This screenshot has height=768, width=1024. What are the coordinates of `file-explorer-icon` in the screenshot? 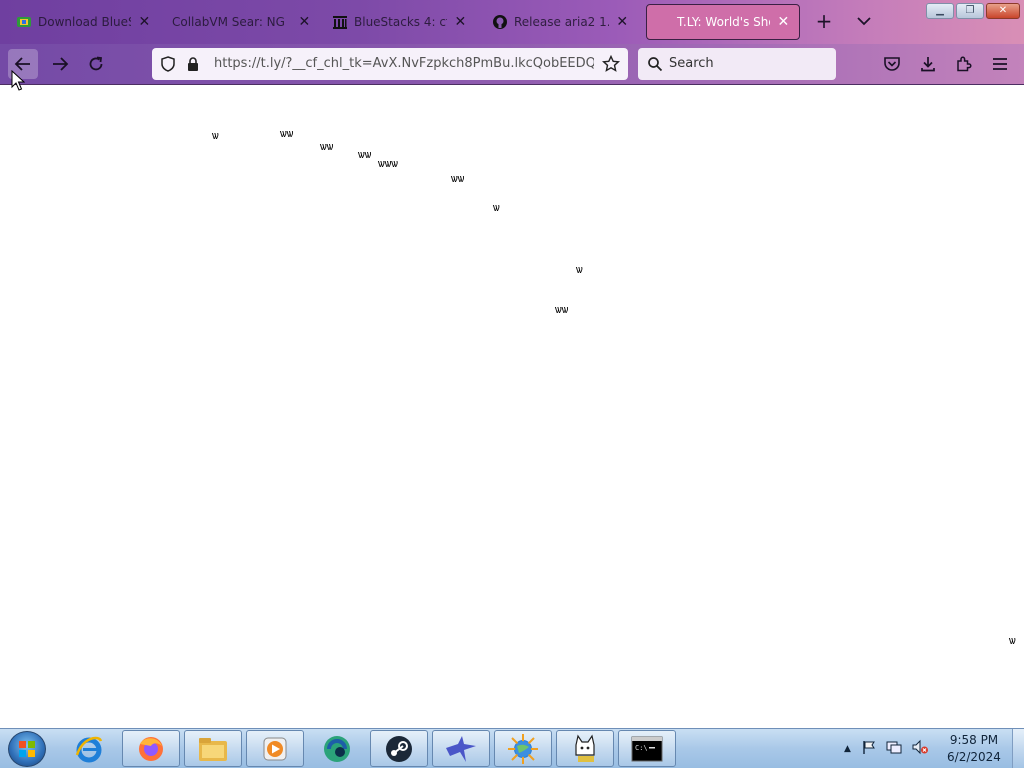 It's located at (213, 748).